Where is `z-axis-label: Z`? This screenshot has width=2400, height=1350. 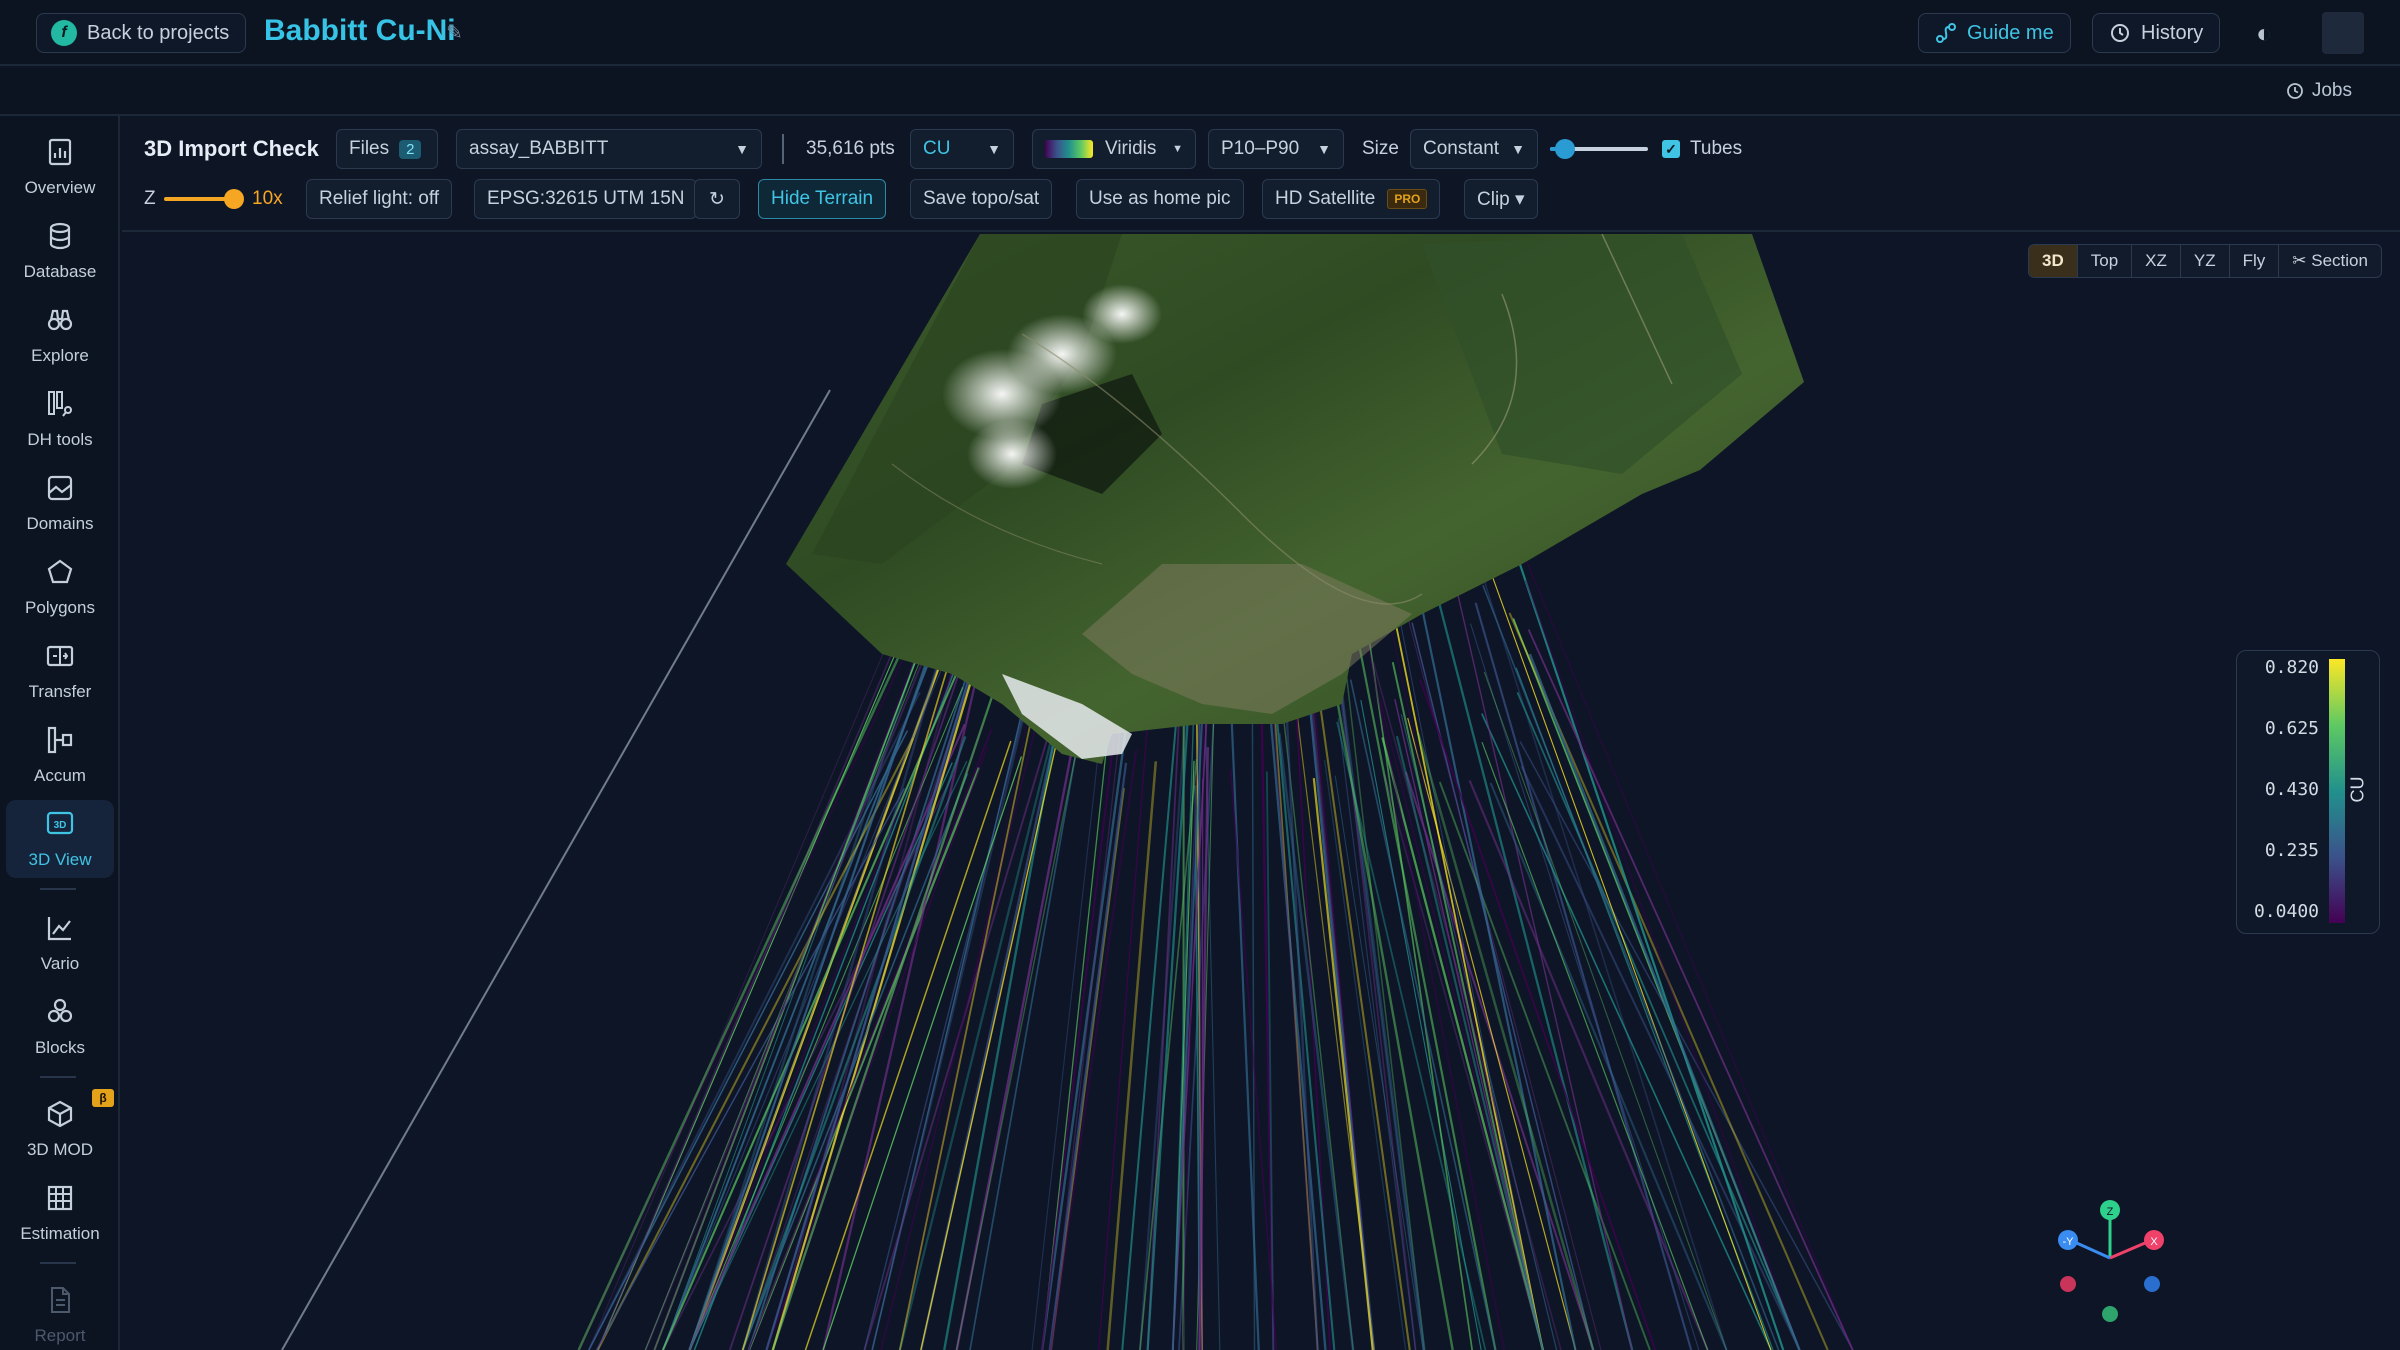 z-axis-label: Z is located at coordinates (2110, 1212).